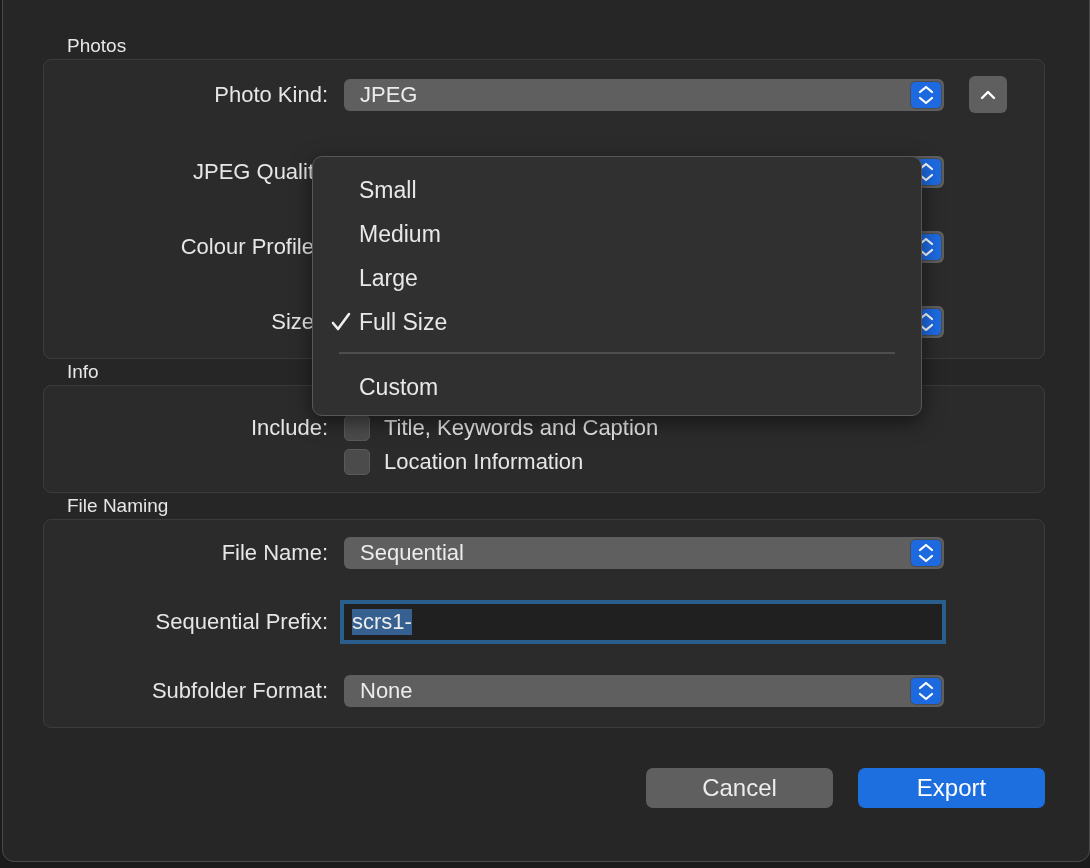 The width and height of the screenshot is (1090, 868). I want to click on field-label: Colour Profile, so click(247, 247).